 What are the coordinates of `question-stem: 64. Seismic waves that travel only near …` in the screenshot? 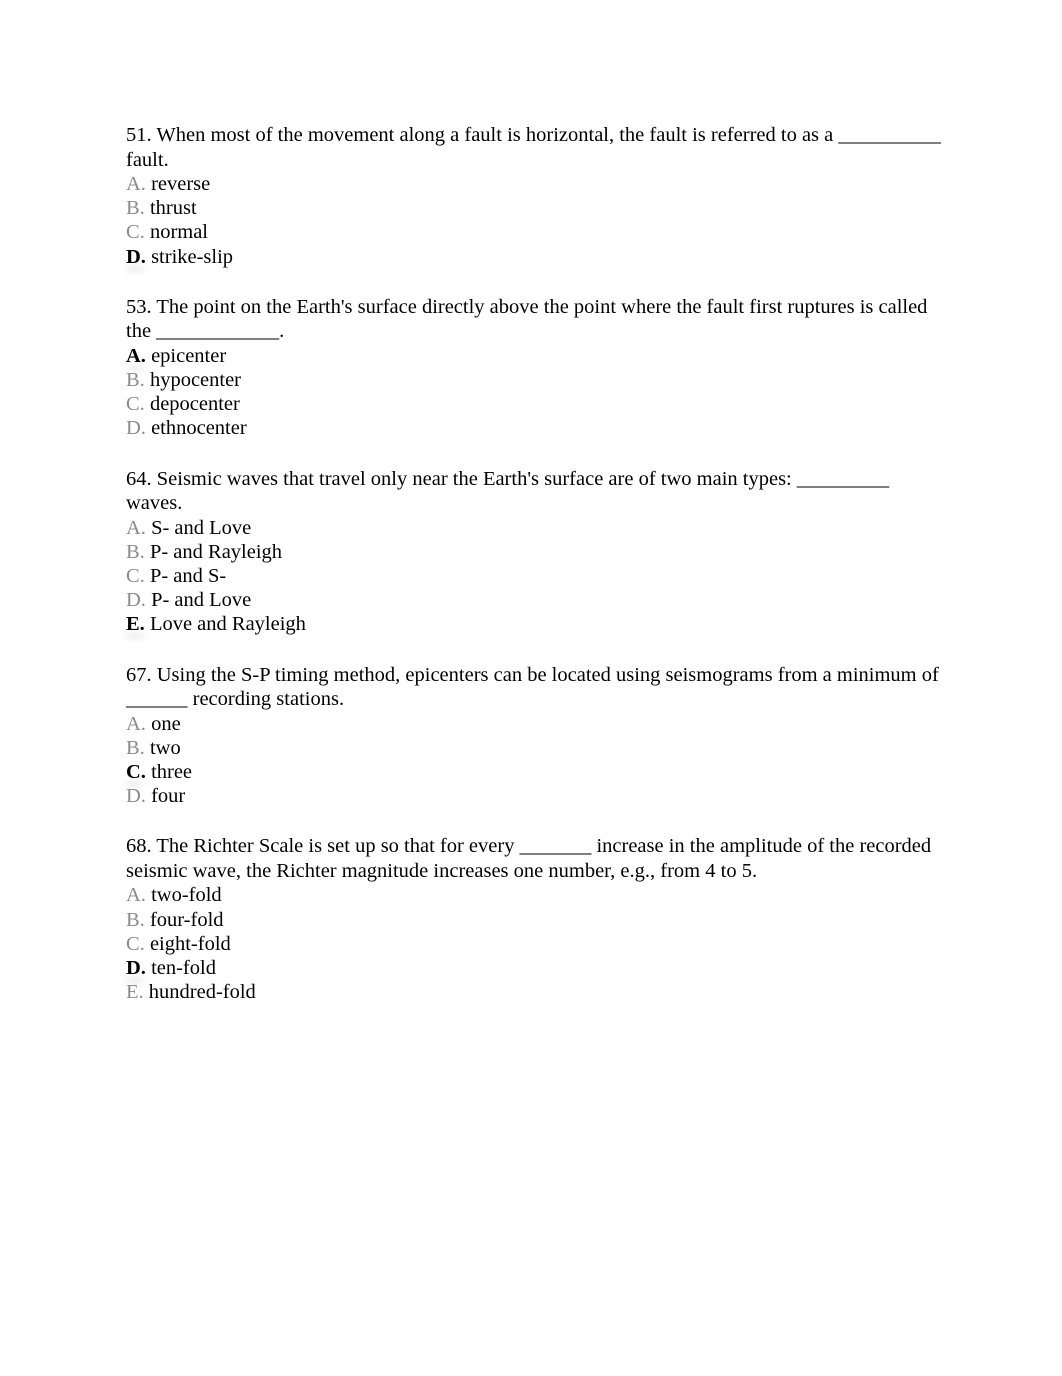 It's located at (536, 491).